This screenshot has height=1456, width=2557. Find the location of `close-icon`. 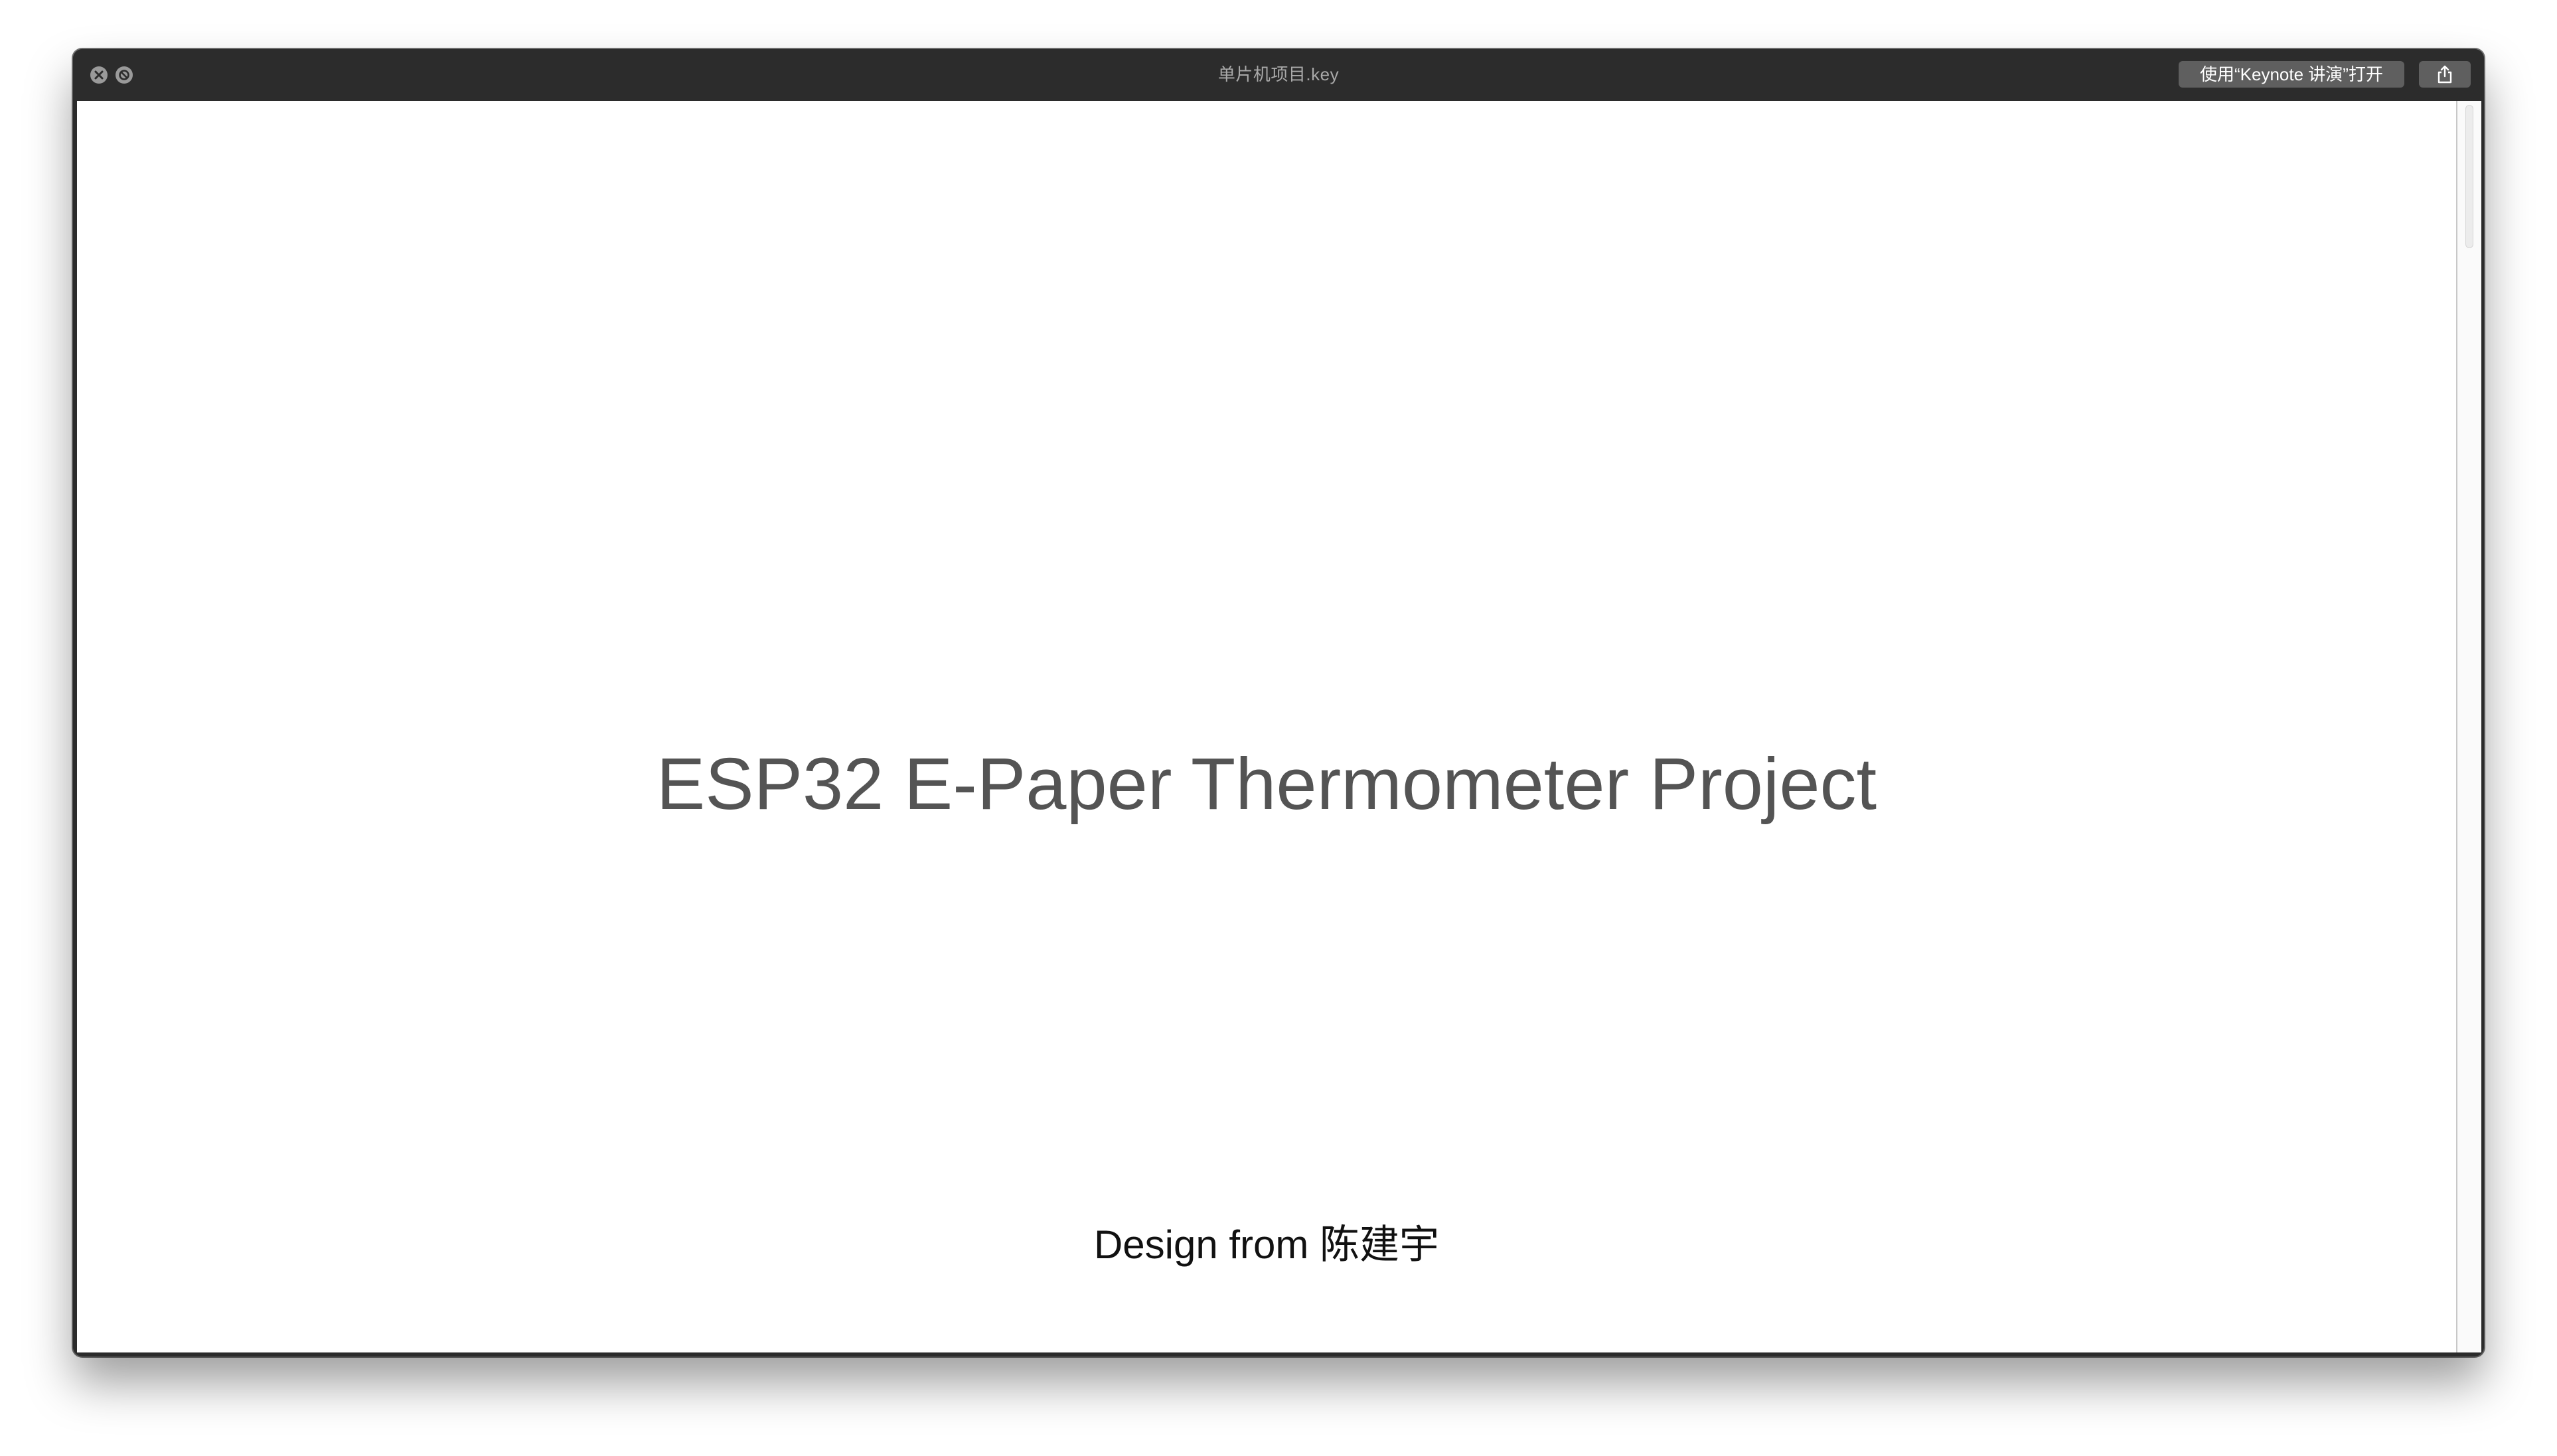

close-icon is located at coordinates (99, 75).